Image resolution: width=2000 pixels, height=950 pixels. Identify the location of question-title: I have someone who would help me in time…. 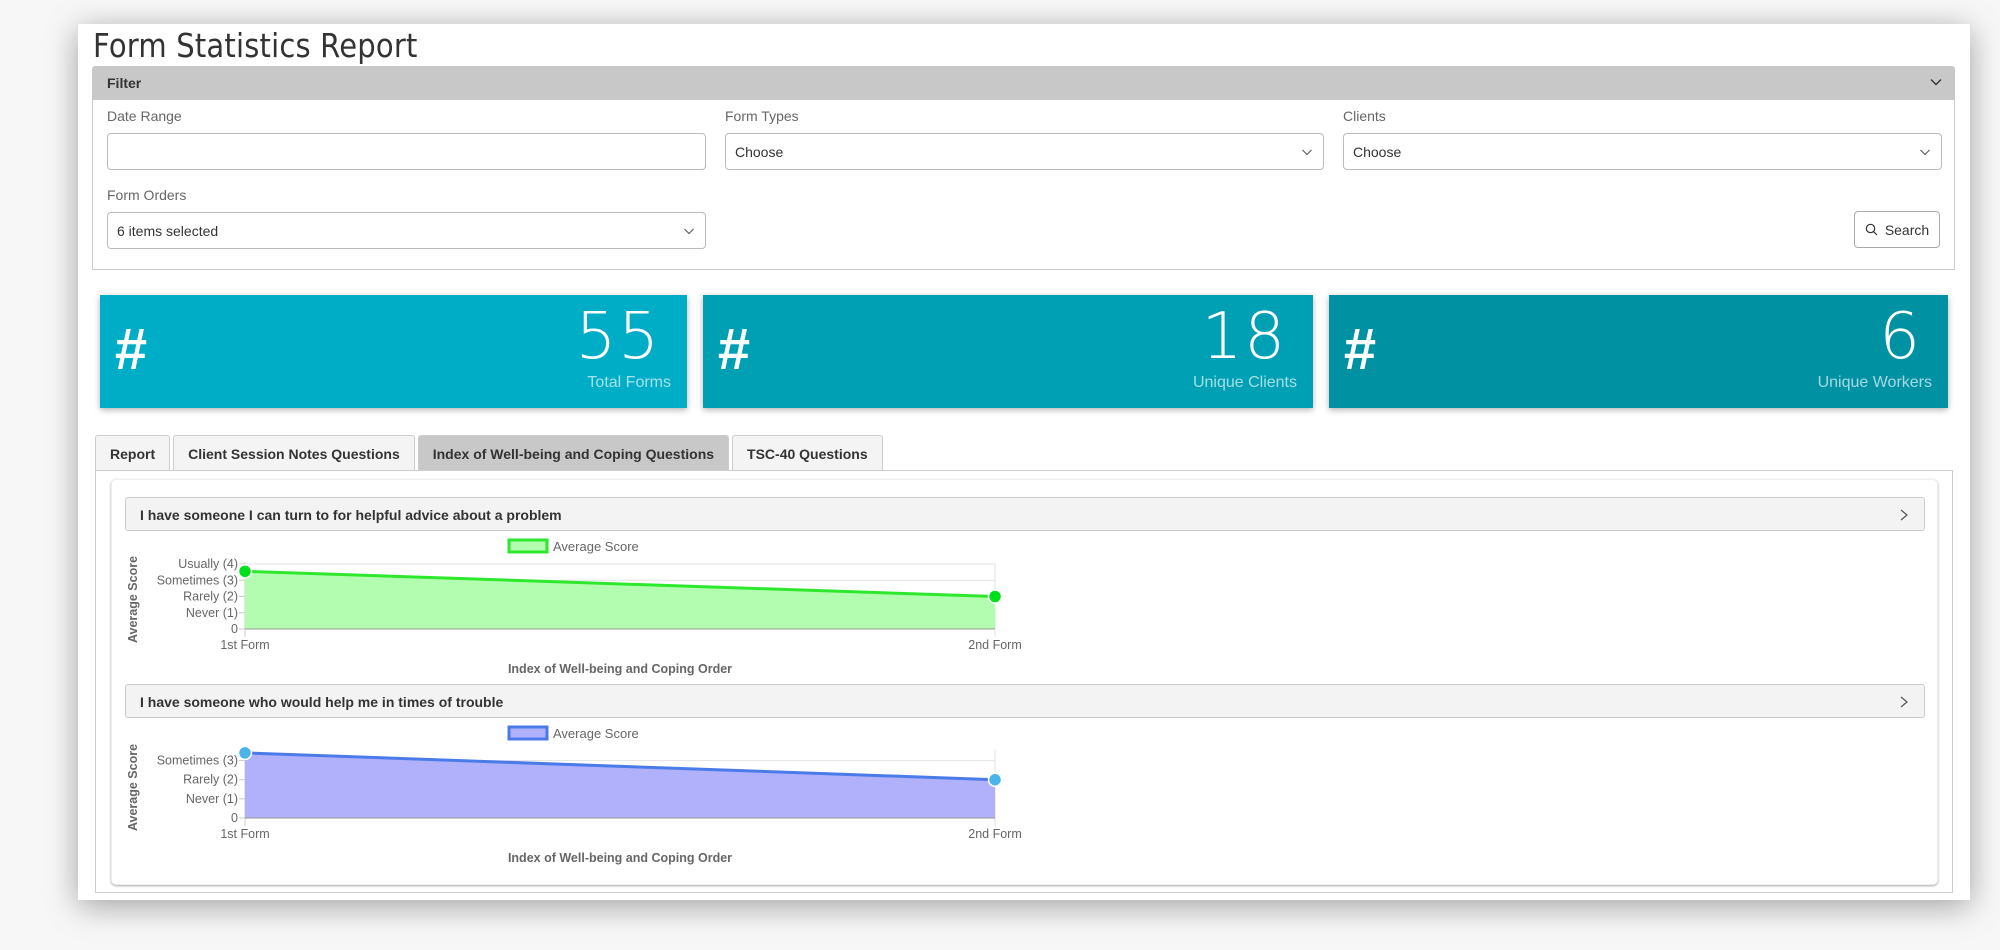
(322, 702).